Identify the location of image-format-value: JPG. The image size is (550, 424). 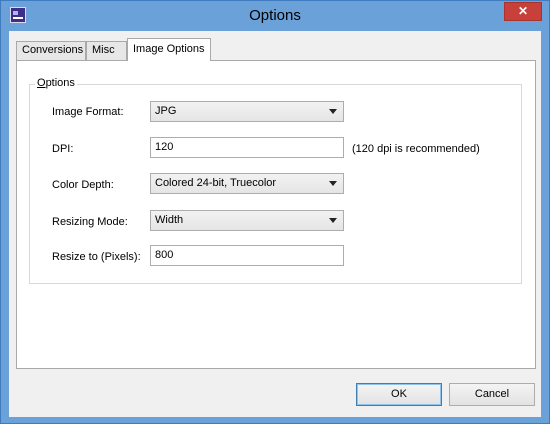
(166, 111).